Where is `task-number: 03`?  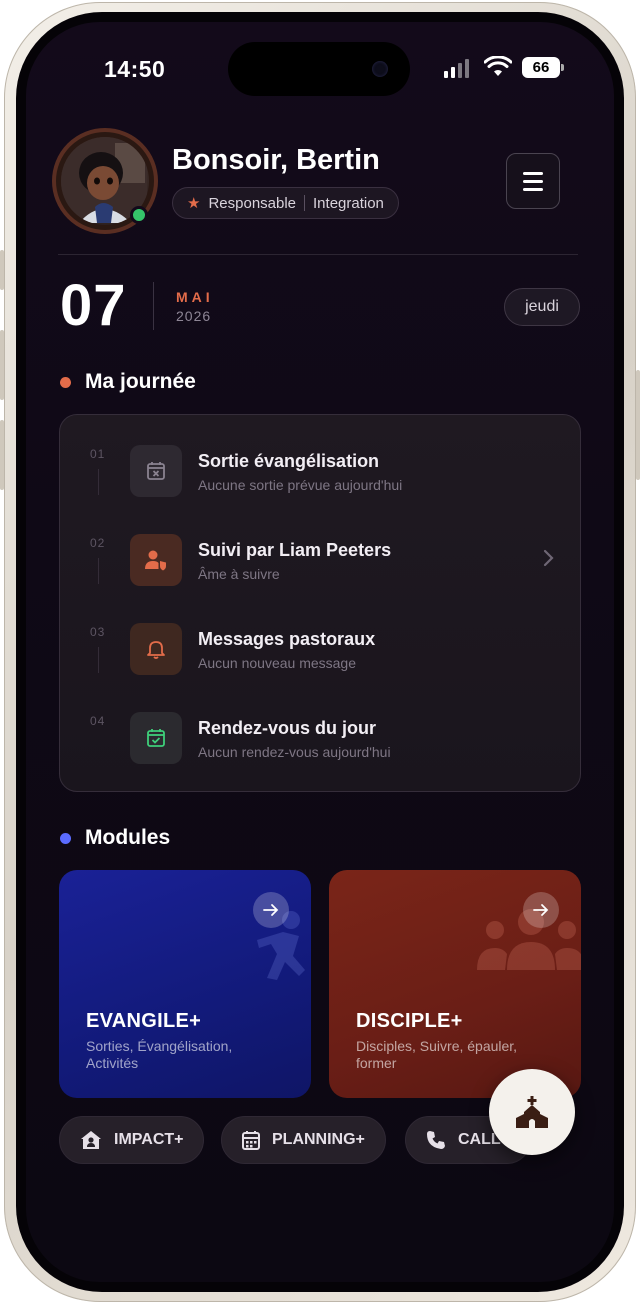
task-number: 03 is located at coordinates (98, 632).